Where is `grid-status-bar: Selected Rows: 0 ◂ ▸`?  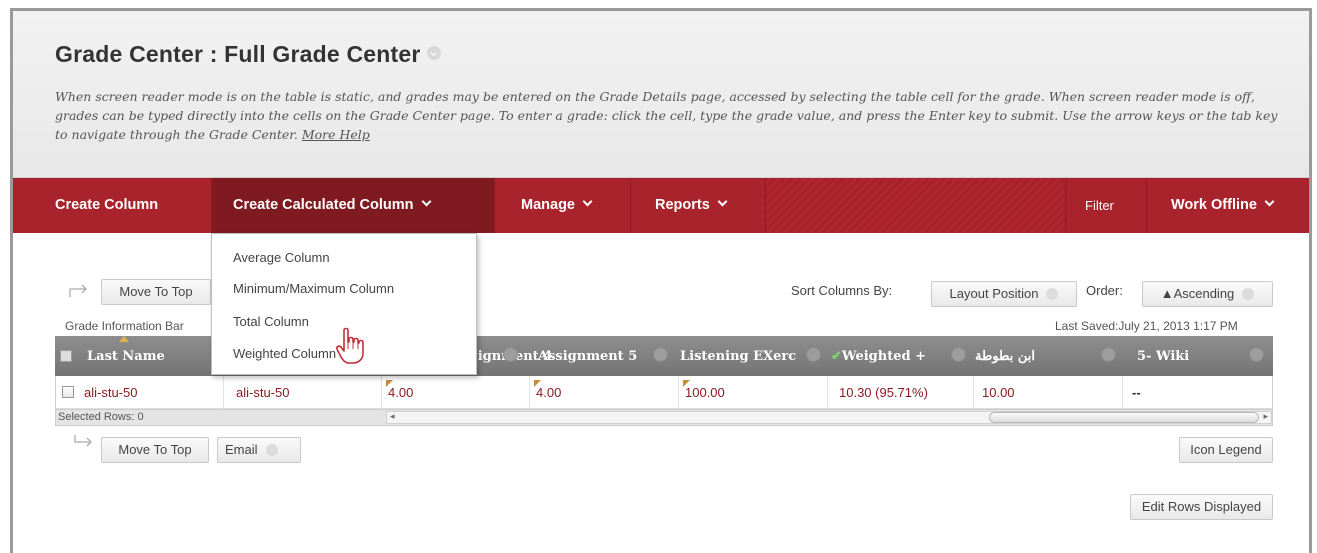
grid-status-bar: Selected Rows: 0 ◂ ▸ is located at coordinates (664, 417).